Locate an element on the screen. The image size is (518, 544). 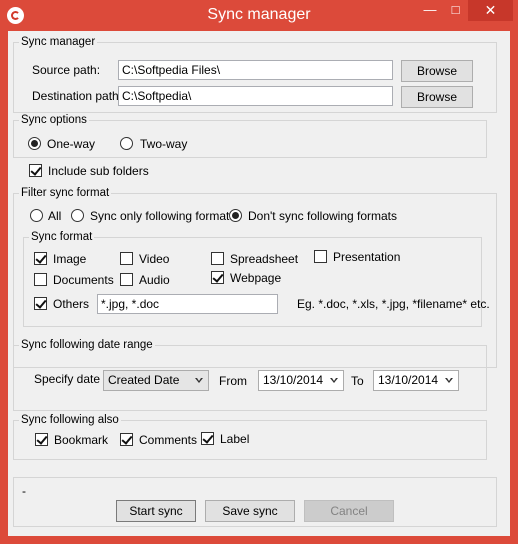
webpage-label: Webpage is located at coordinates (256, 278).